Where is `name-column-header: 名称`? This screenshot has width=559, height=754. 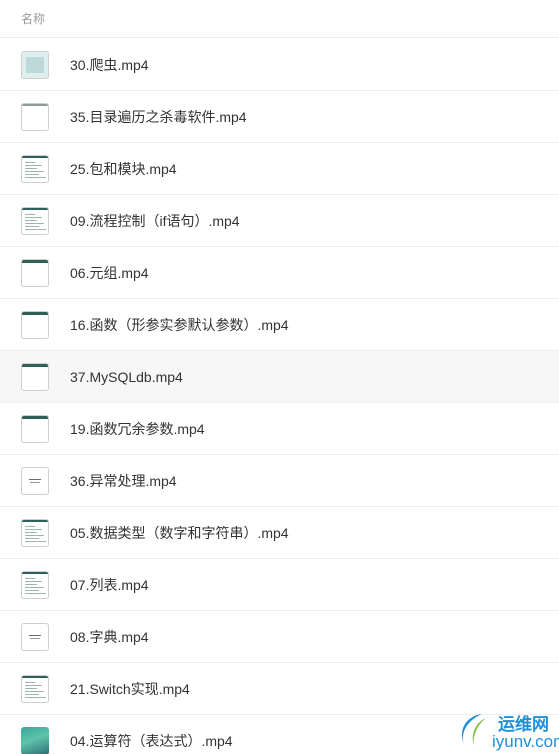
name-column-header: 名称 is located at coordinates (33, 18).